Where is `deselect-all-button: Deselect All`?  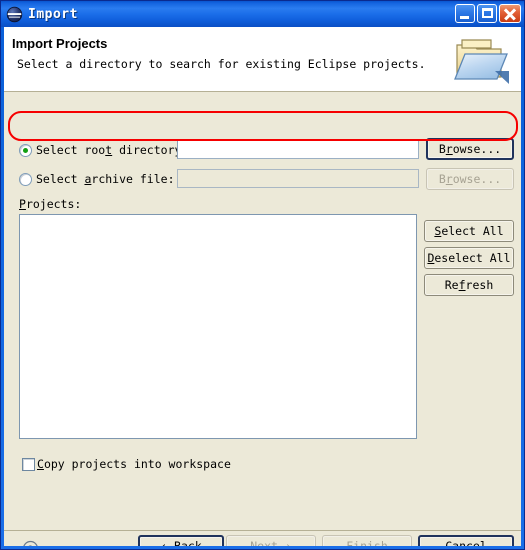
deselect-all-button: Deselect All is located at coordinates (469, 258).